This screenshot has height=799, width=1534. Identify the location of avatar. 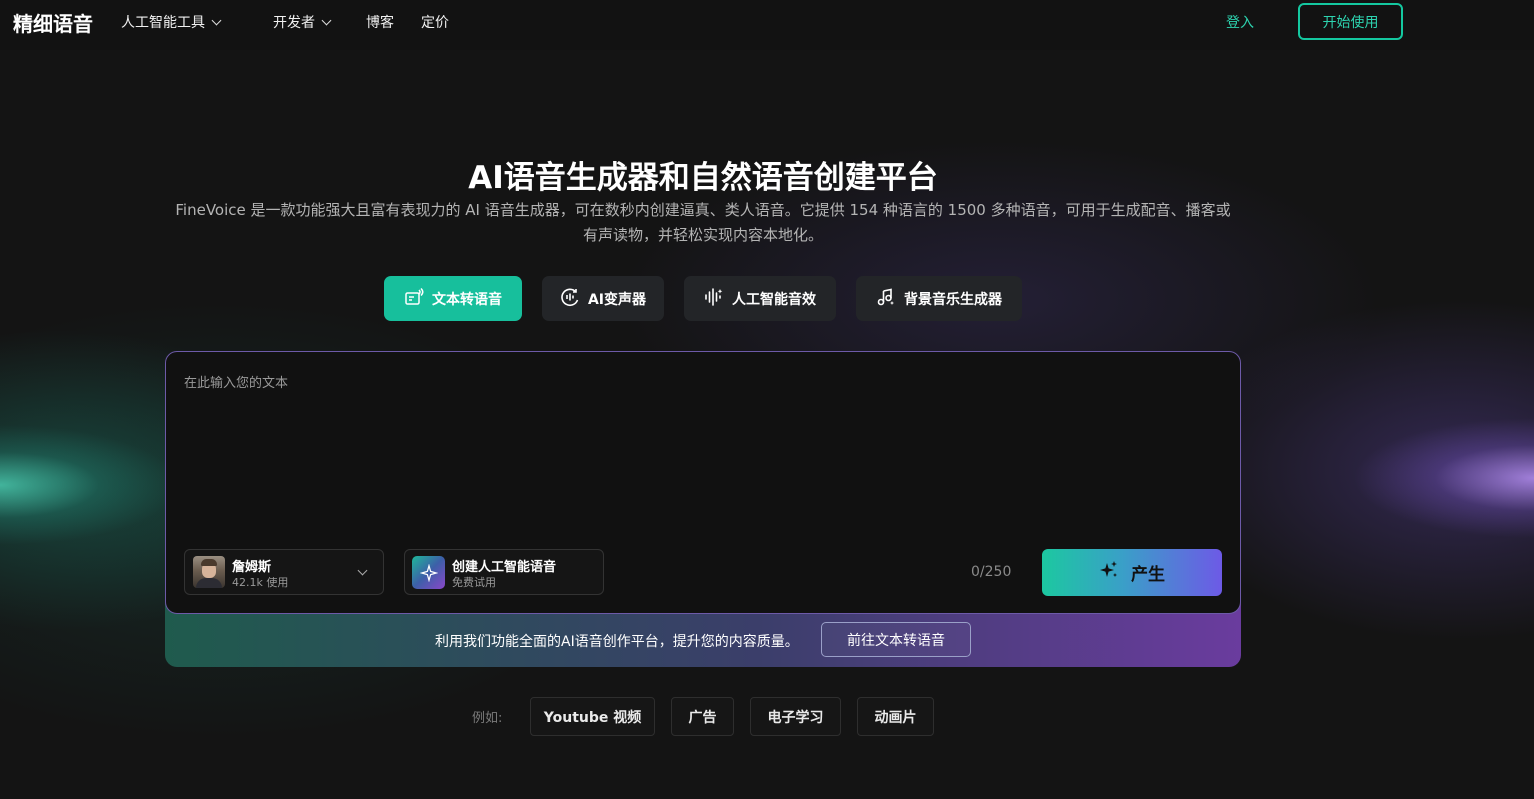
(209, 572).